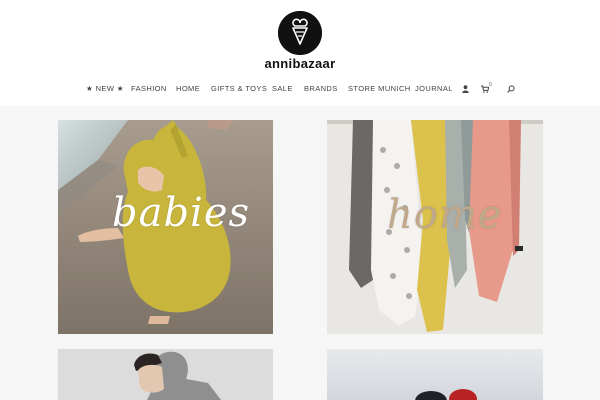 The width and height of the screenshot is (600, 400). Describe the element at coordinates (239, 89) in the screenshot. I see `nav-item-gifts-toys: GIFTS & TOYS` at that location.